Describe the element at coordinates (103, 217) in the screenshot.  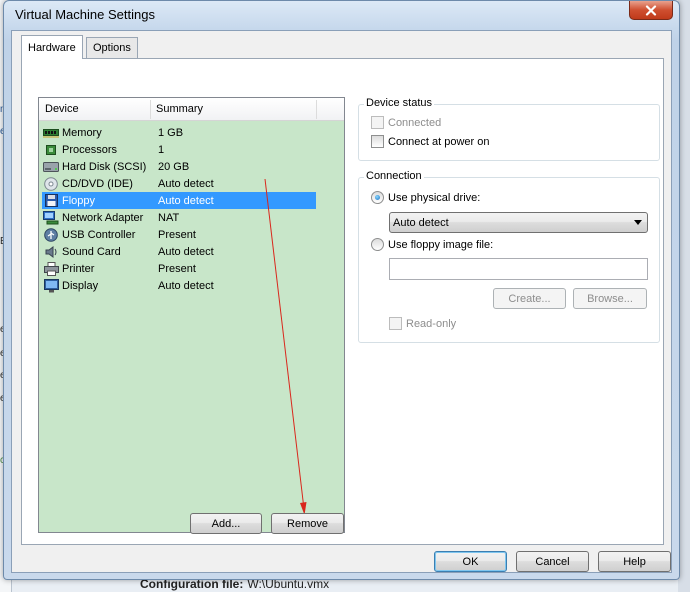
I see `device-name: Network Adapter` at that location.